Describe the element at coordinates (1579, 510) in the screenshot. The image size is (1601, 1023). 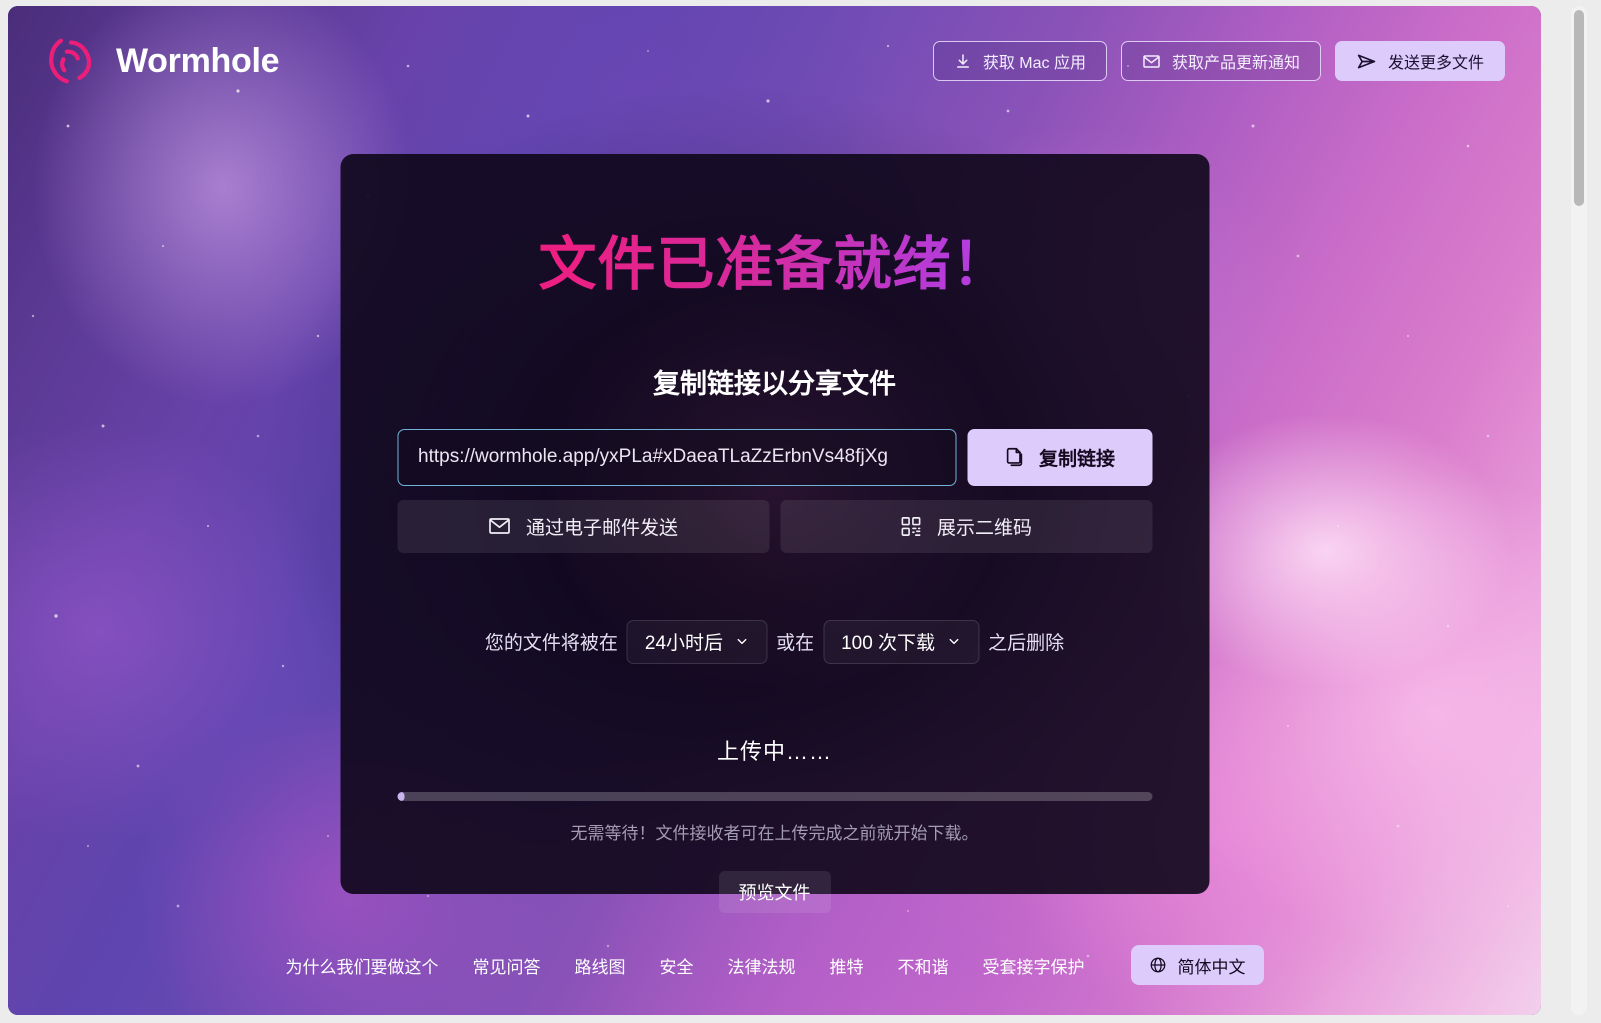
I see `browser-scrollbar-track` at that location.